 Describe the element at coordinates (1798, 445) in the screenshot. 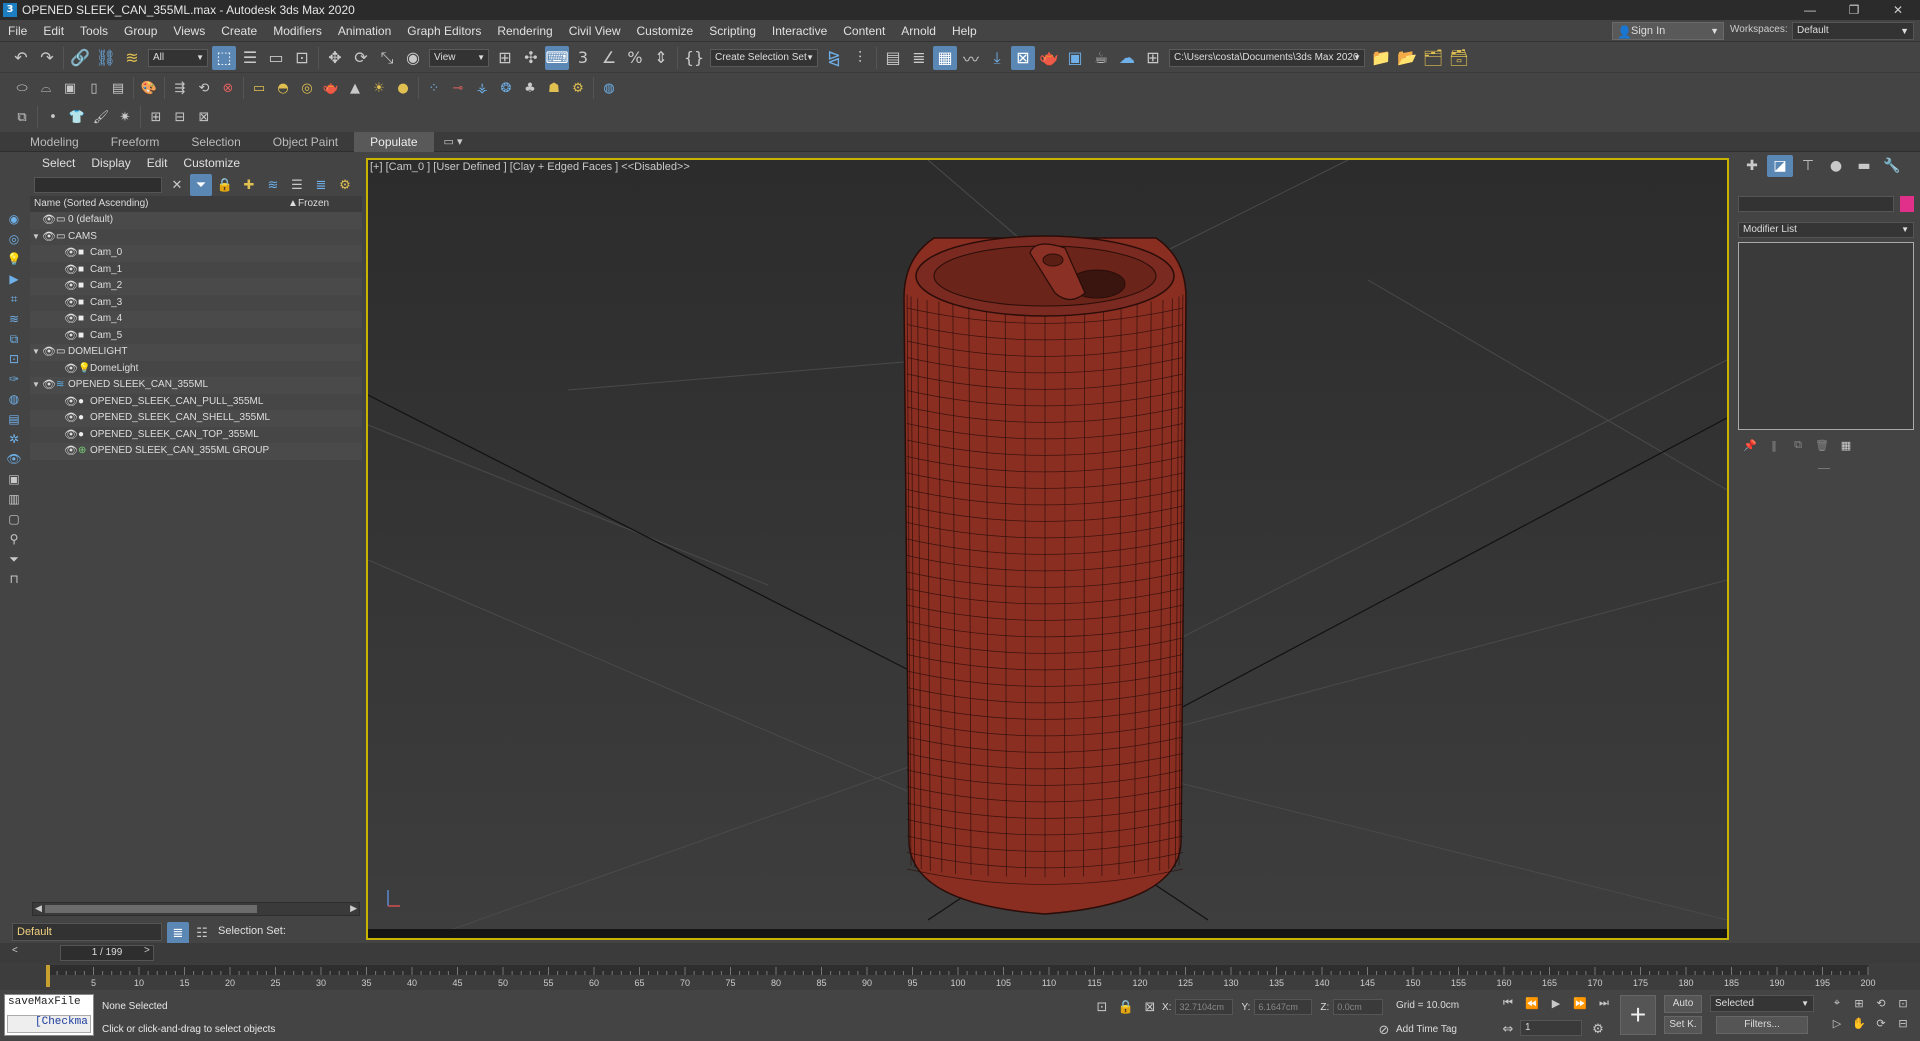

I see `make-unique-icon: ⧉` at that location.